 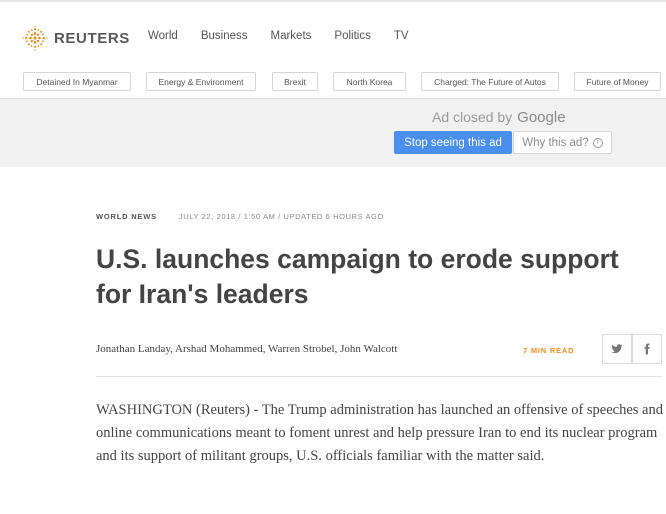 I want to click on twitter-share-button, so click(x=617, y=349).